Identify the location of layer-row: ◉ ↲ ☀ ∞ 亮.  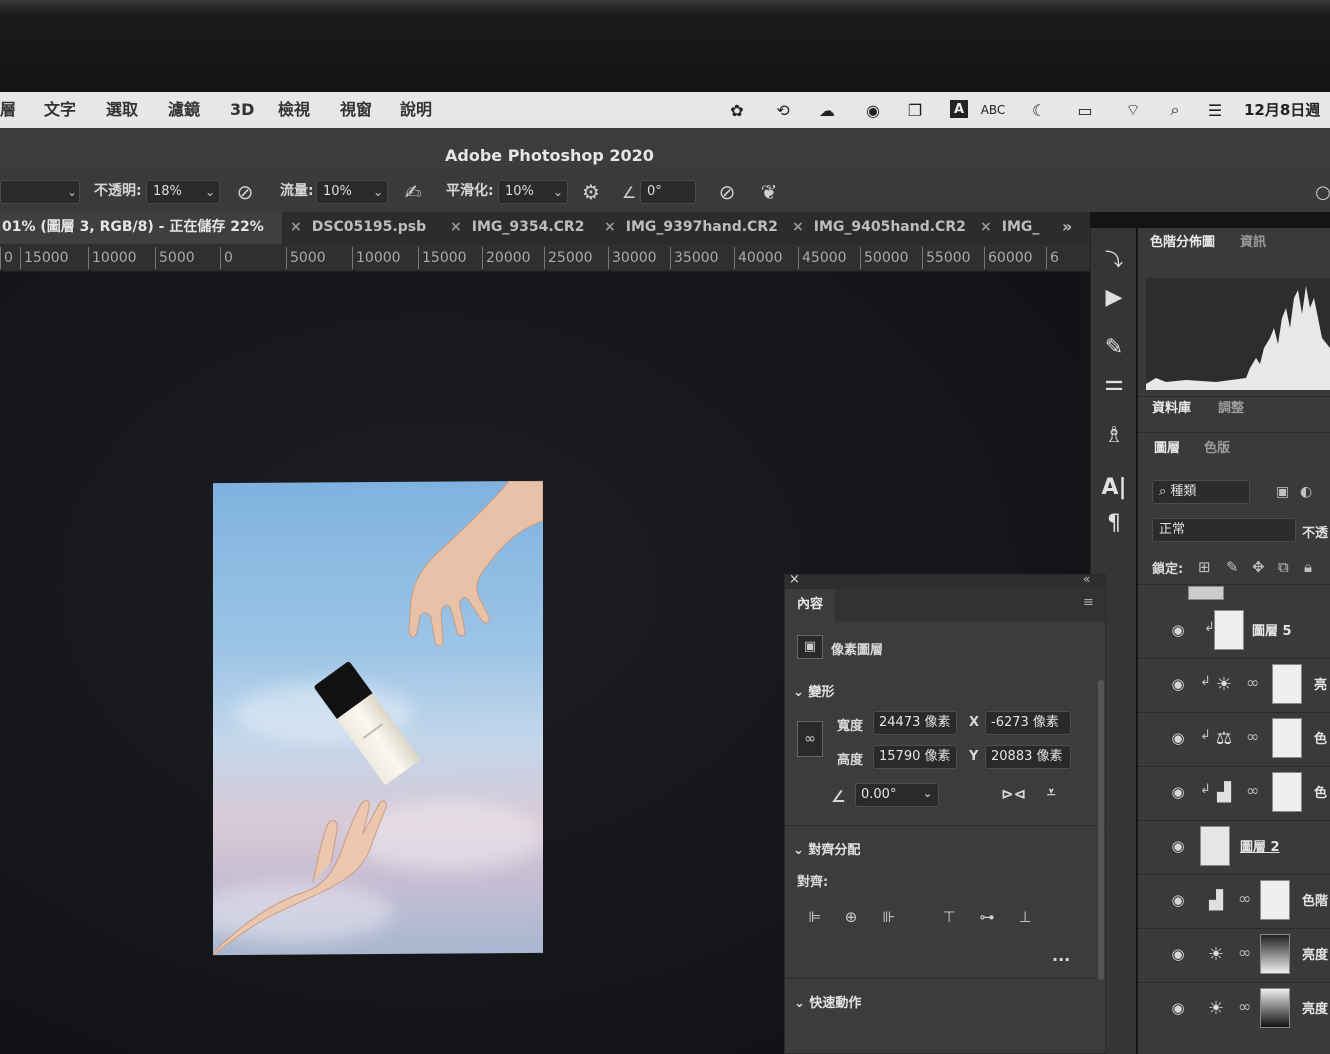
(1239, 685).